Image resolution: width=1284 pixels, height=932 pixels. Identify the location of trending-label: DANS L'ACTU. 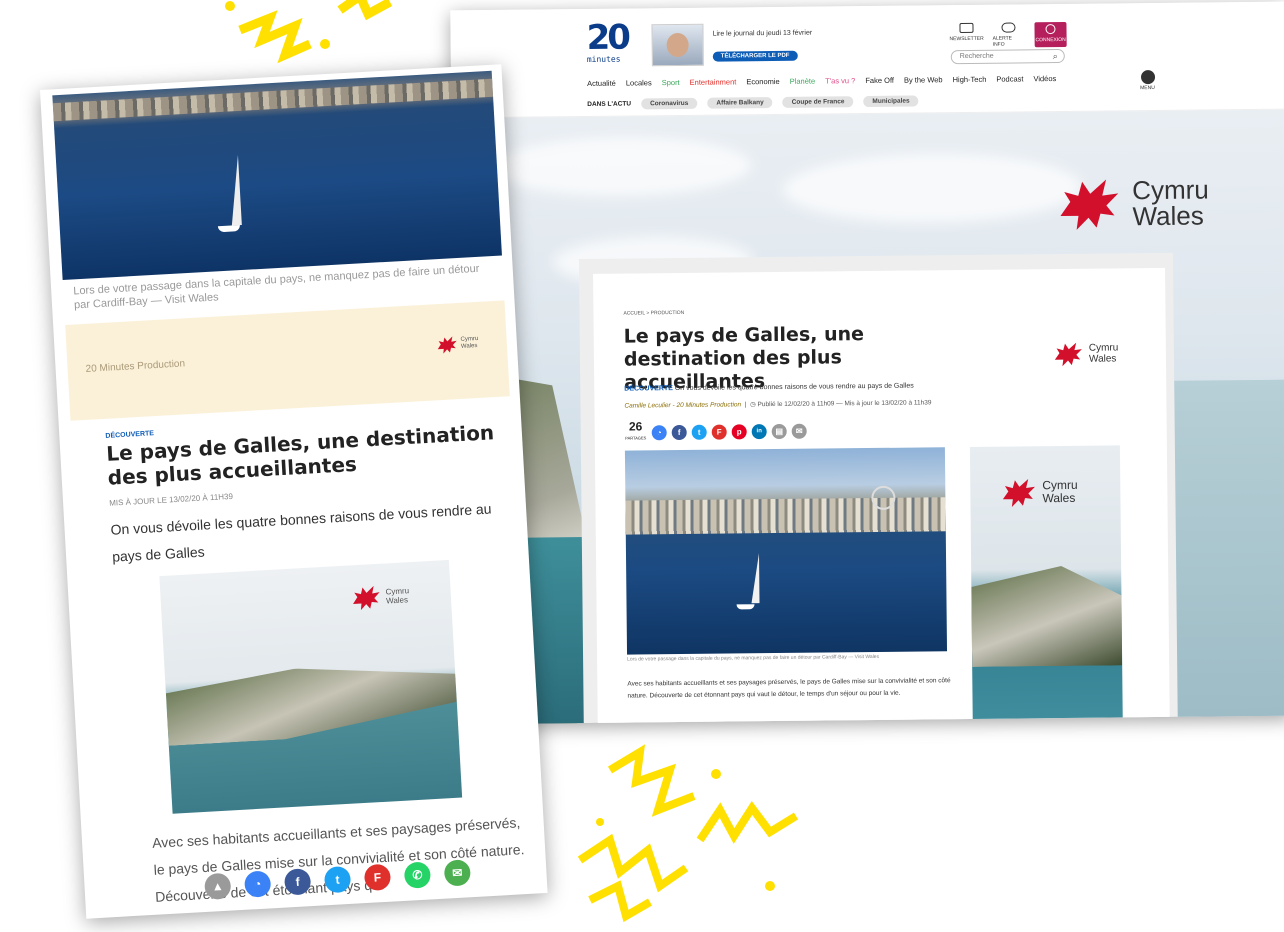
(609, 104).